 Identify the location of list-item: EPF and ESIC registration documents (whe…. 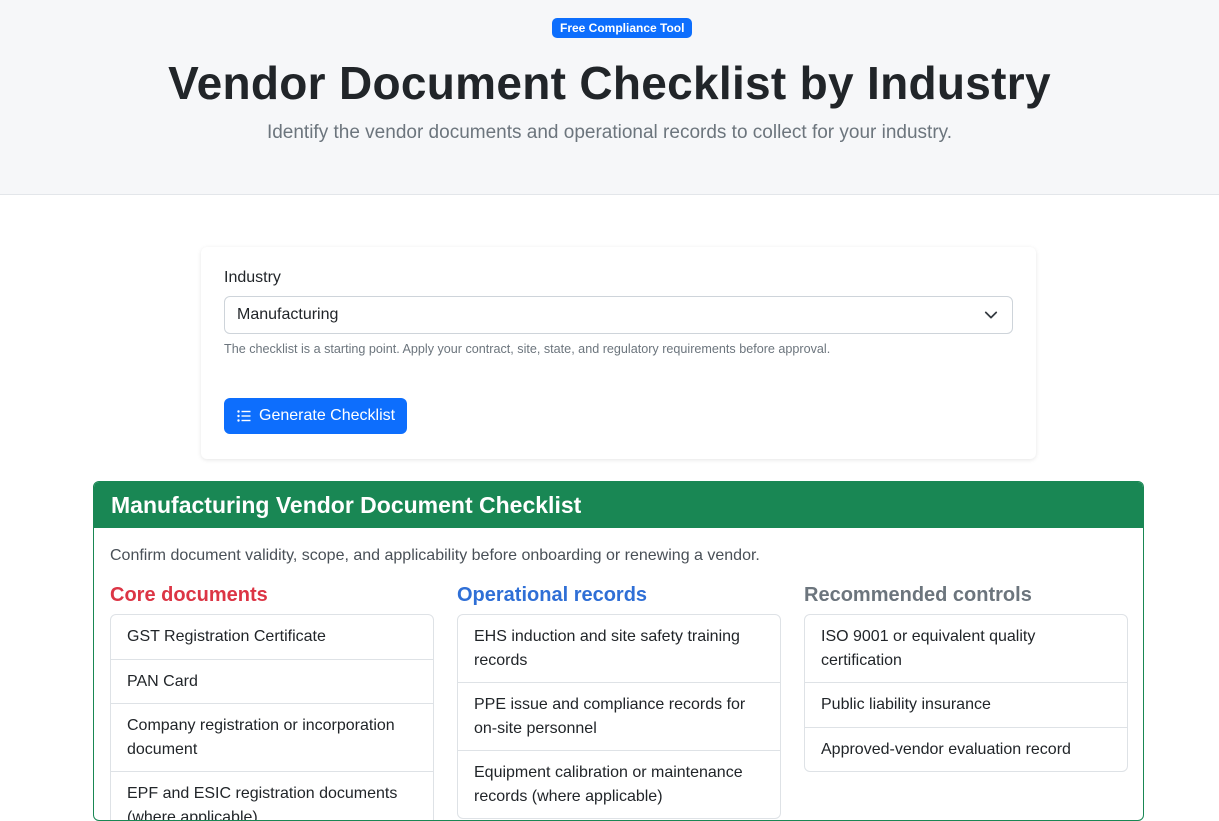
(262, 803).